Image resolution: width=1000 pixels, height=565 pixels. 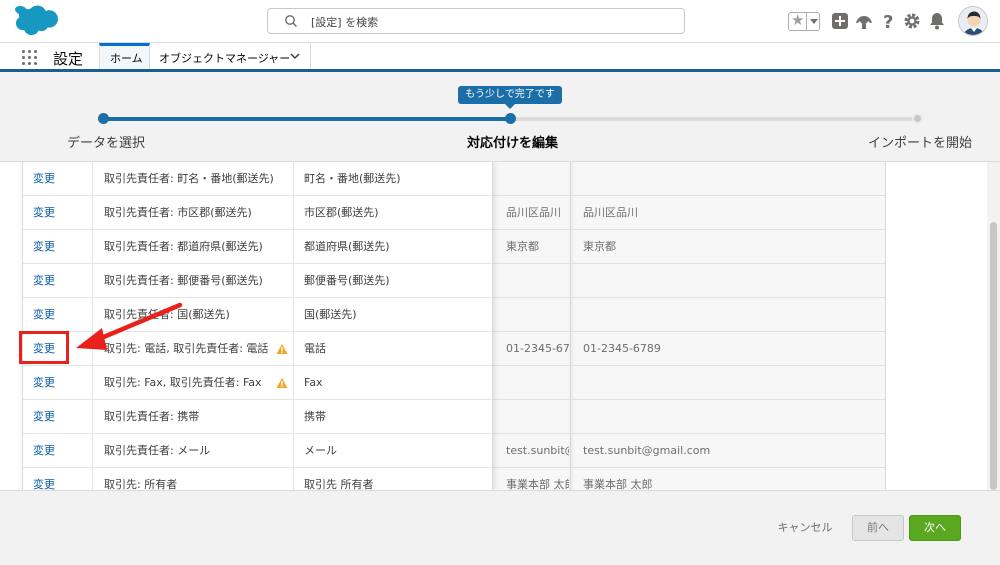 I want to click on mapped-field-name: 町名・番地(郵送先), so click(x=352, y=178).